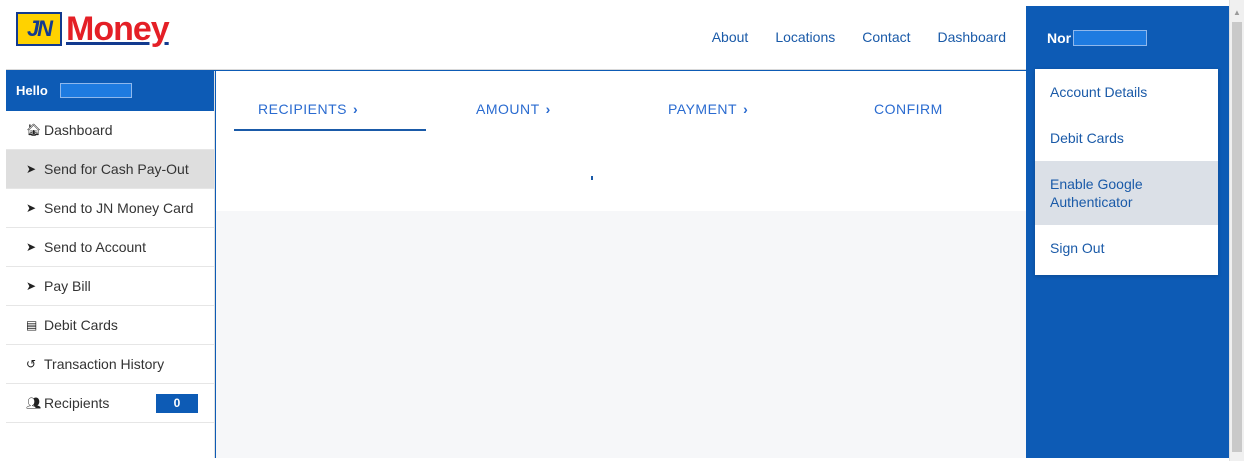  Describe the element at coordinates (67, 286) in the screenshot. I see `sidebar-item-label: Pay Bill` at that location.